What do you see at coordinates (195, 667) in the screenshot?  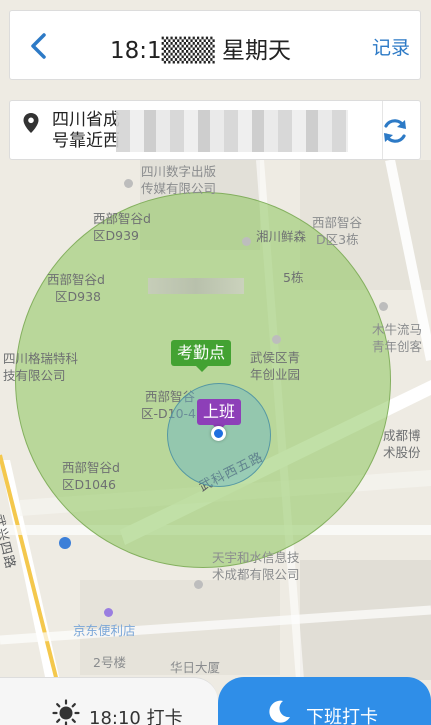 I see `map-label: 华日大厦` at bounding box center [195, 667].